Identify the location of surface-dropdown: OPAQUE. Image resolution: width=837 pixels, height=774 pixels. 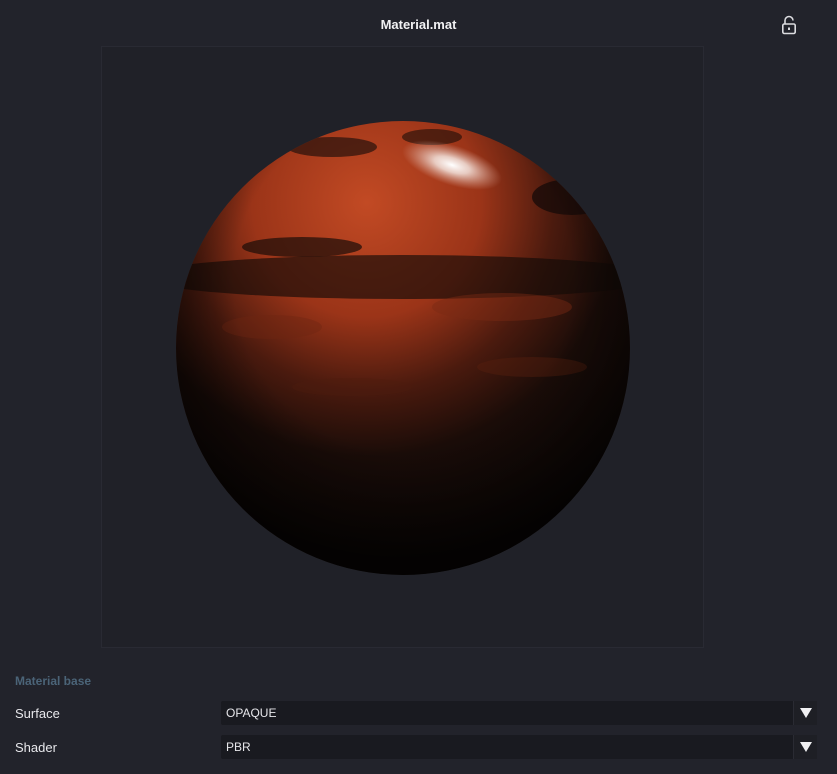
(519, 713).